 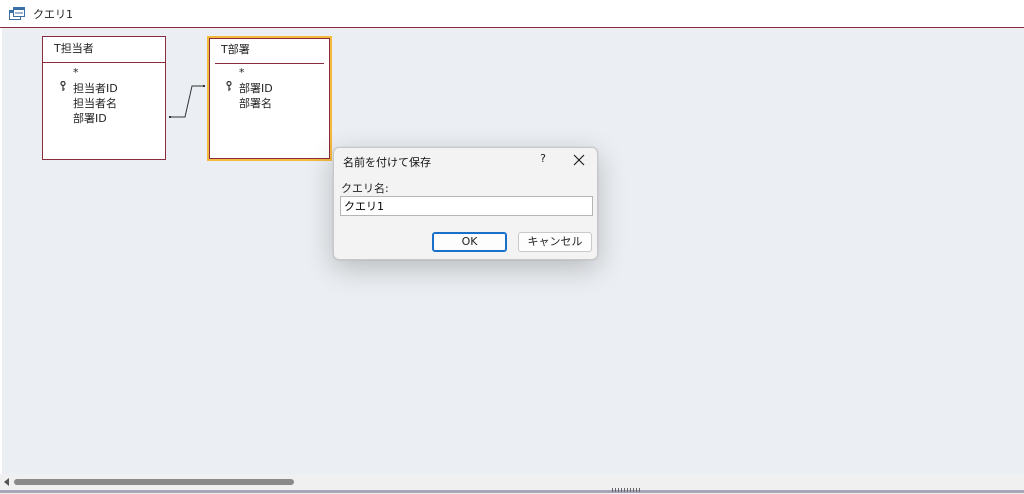 I want to click on field-busho-name: 部署名, so click(x=255, y=103).